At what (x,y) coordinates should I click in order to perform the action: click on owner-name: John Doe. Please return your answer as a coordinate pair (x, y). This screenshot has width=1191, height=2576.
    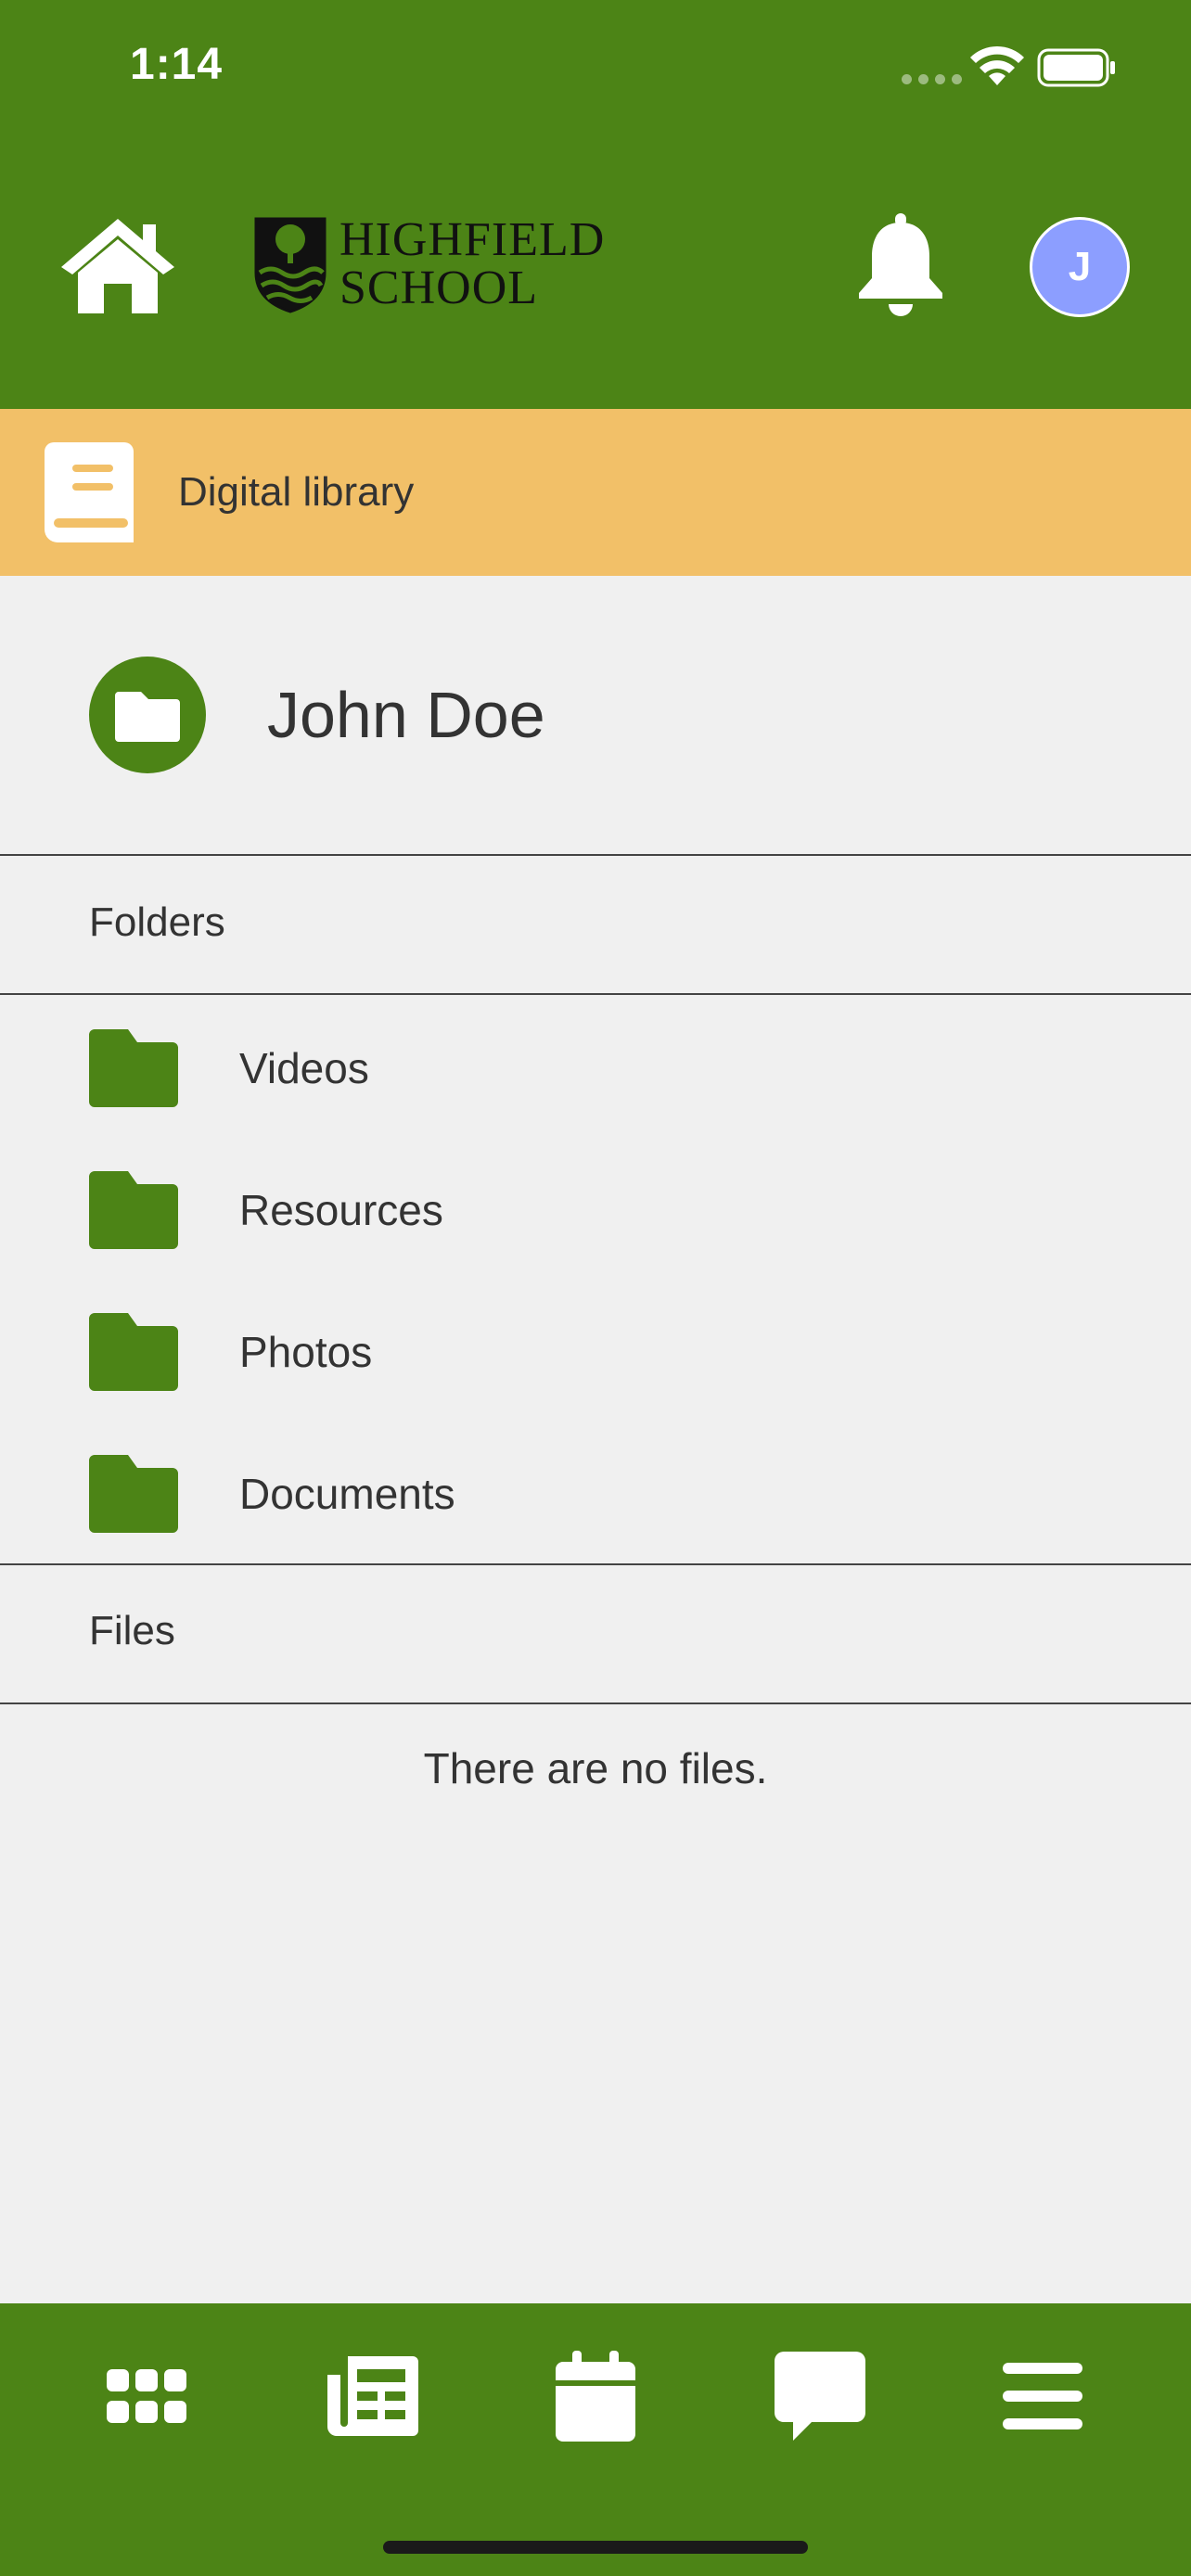
    Looking at the image, I should click on (406, 715).